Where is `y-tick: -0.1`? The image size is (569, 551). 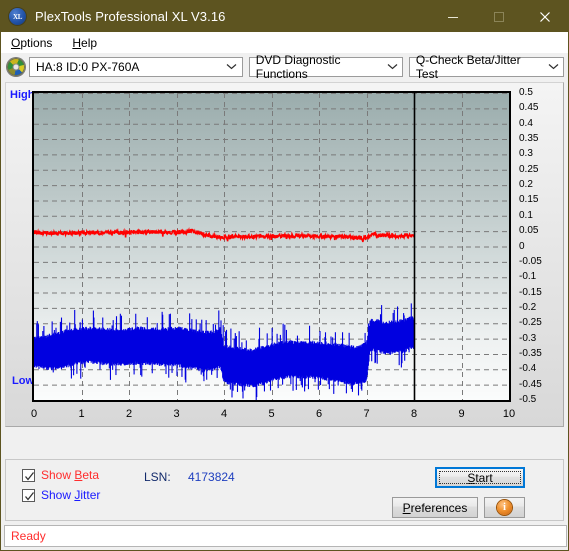
y-tick: -0.1 is located at coordinates (528, 277).